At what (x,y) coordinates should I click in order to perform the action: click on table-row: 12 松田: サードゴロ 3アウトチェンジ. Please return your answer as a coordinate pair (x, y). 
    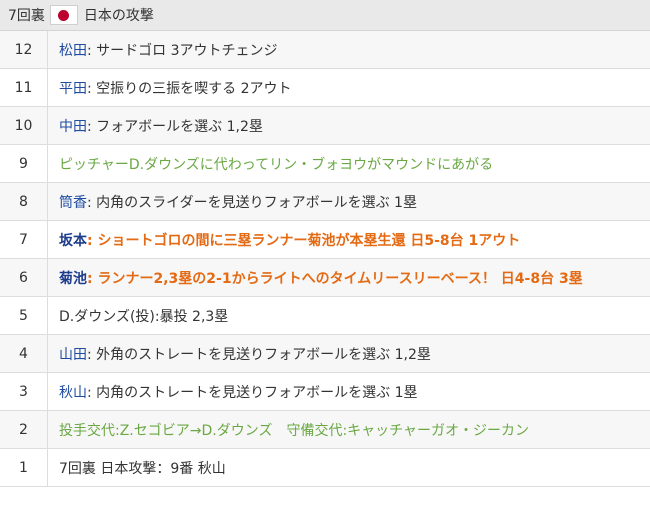
    Looking at the image, I should click on (325, 50).